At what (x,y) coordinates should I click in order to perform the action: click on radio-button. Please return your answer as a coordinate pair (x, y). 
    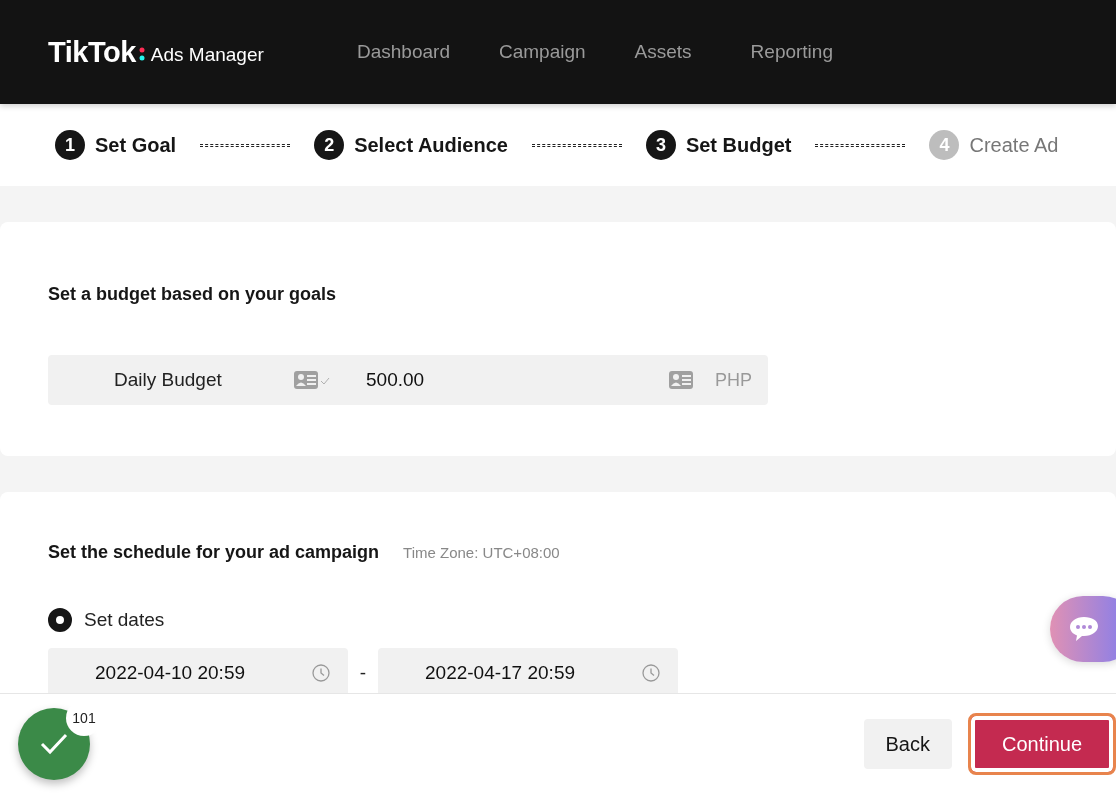
    Looking at the image, I should click on (60, 620).